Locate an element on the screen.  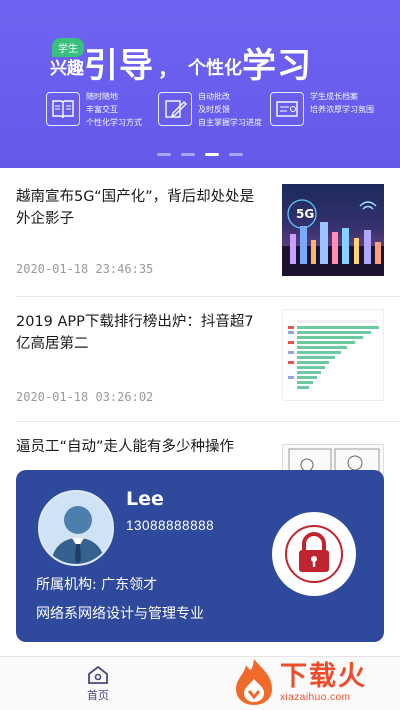
news-time: 2020-01-18 23:46:35 is located at coordinates (85, 269).